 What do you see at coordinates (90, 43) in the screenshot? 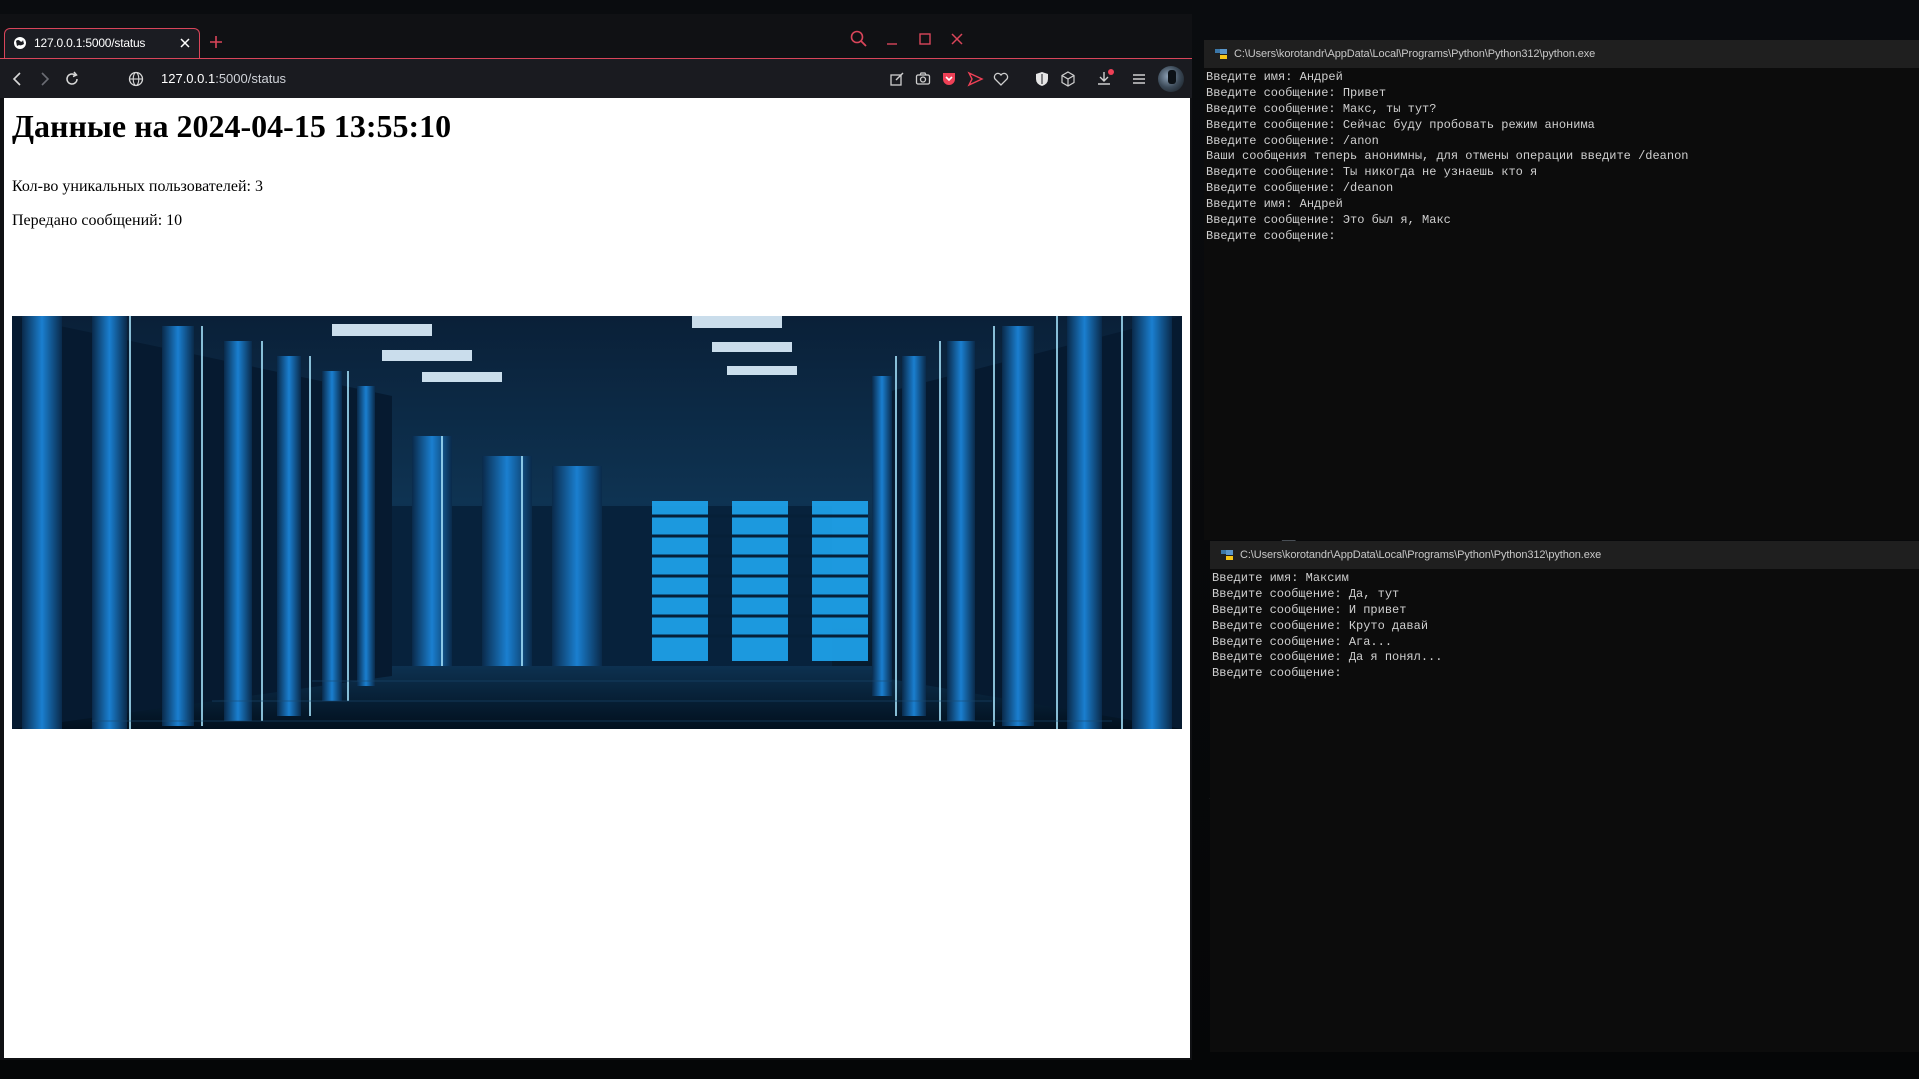
I see `tab-title: 127.0.0.1:5000/status` at bounding box center [90, 43].